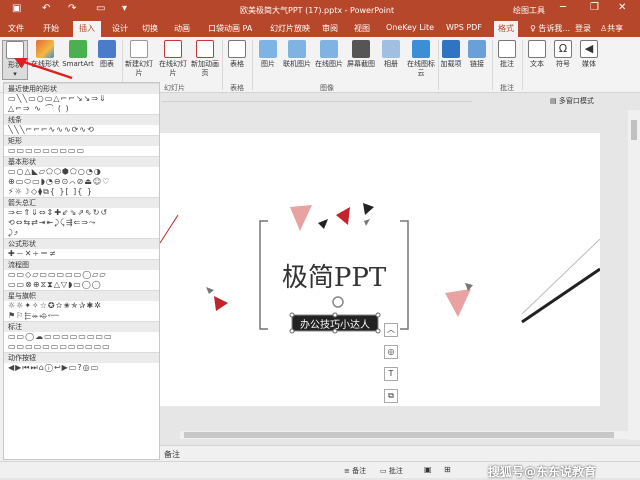  I want to click on red-arrow-line, so click(45, 69).